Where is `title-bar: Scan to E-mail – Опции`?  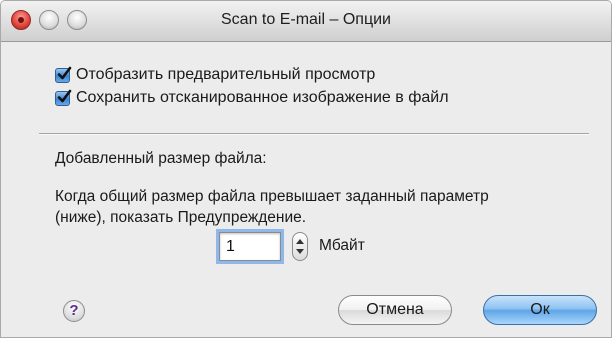 title-bar: Scan to E-mail – Опции is located at coordinates (306, 21).